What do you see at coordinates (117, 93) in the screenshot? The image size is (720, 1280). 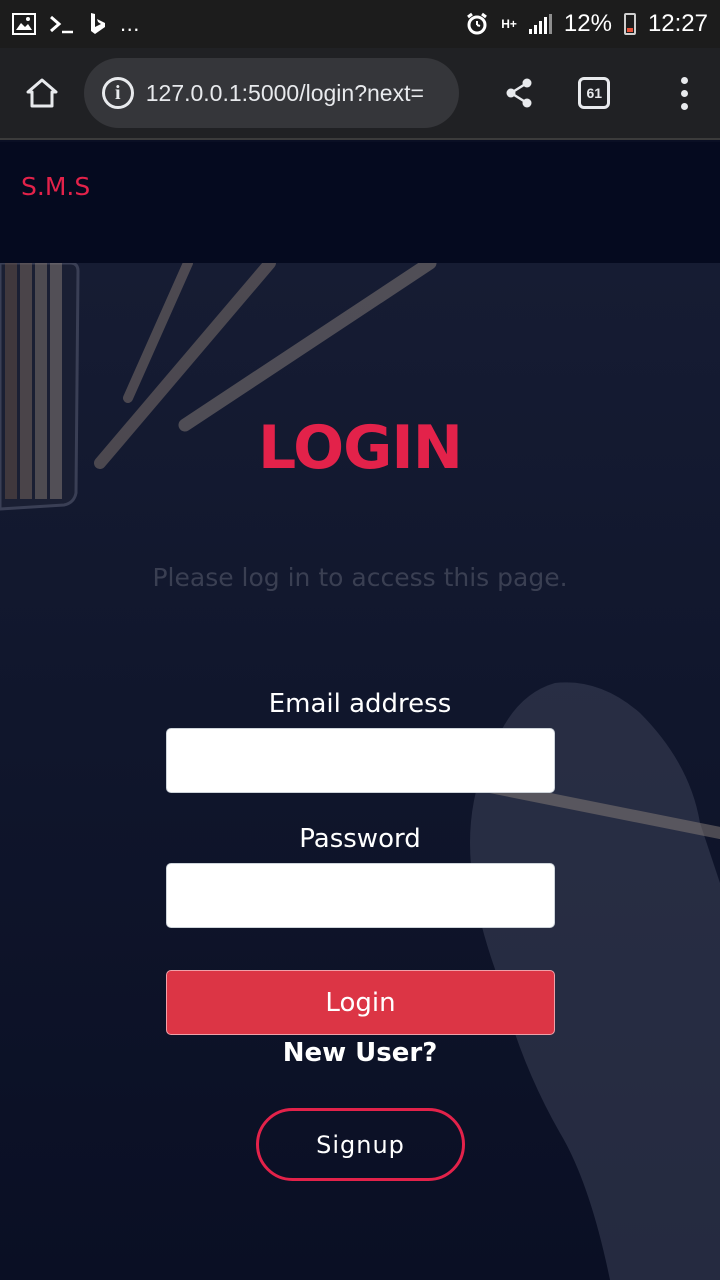 I see `info-icon: i` at bounding box center [117, 93].